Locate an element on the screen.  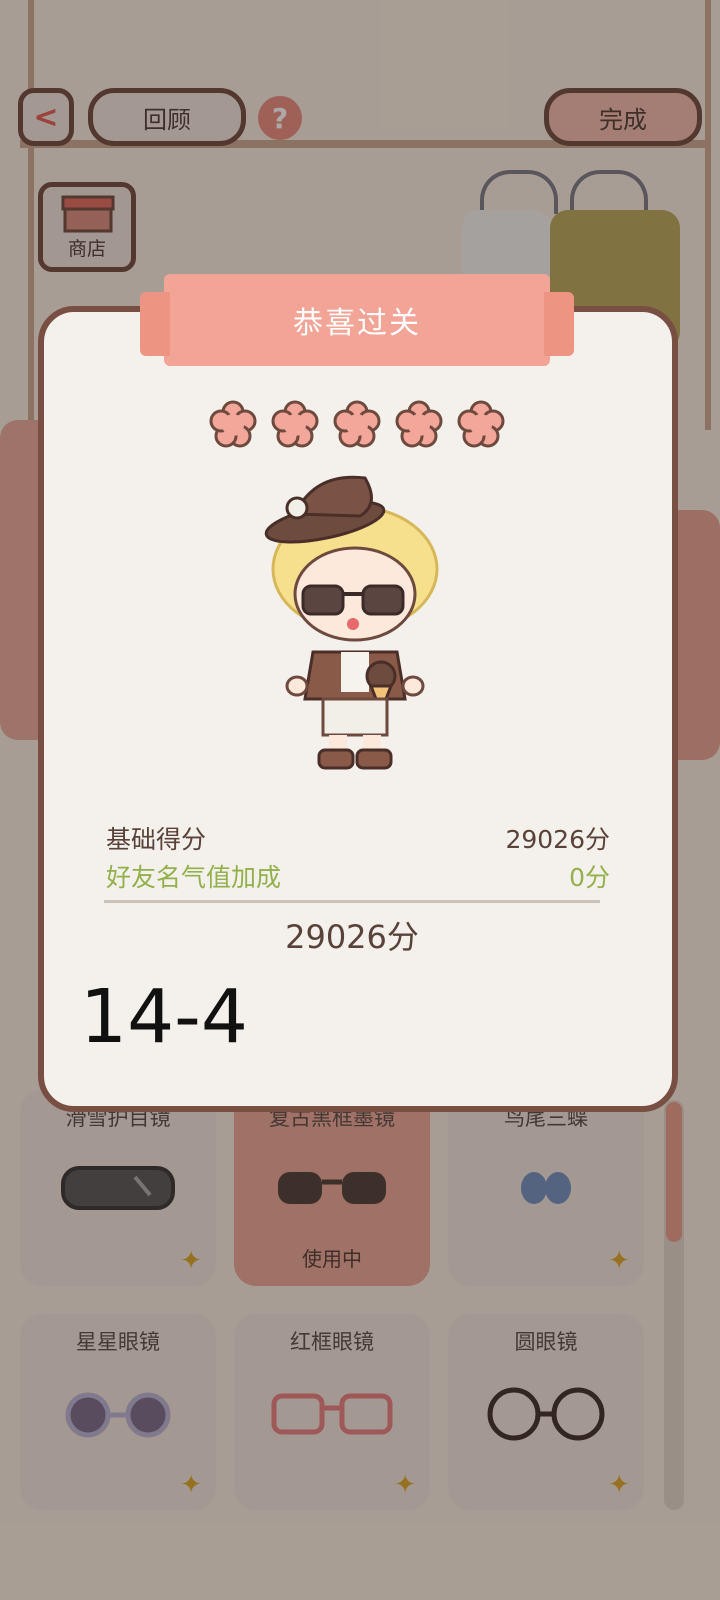
score-divider is located at coordinates (352, 901).